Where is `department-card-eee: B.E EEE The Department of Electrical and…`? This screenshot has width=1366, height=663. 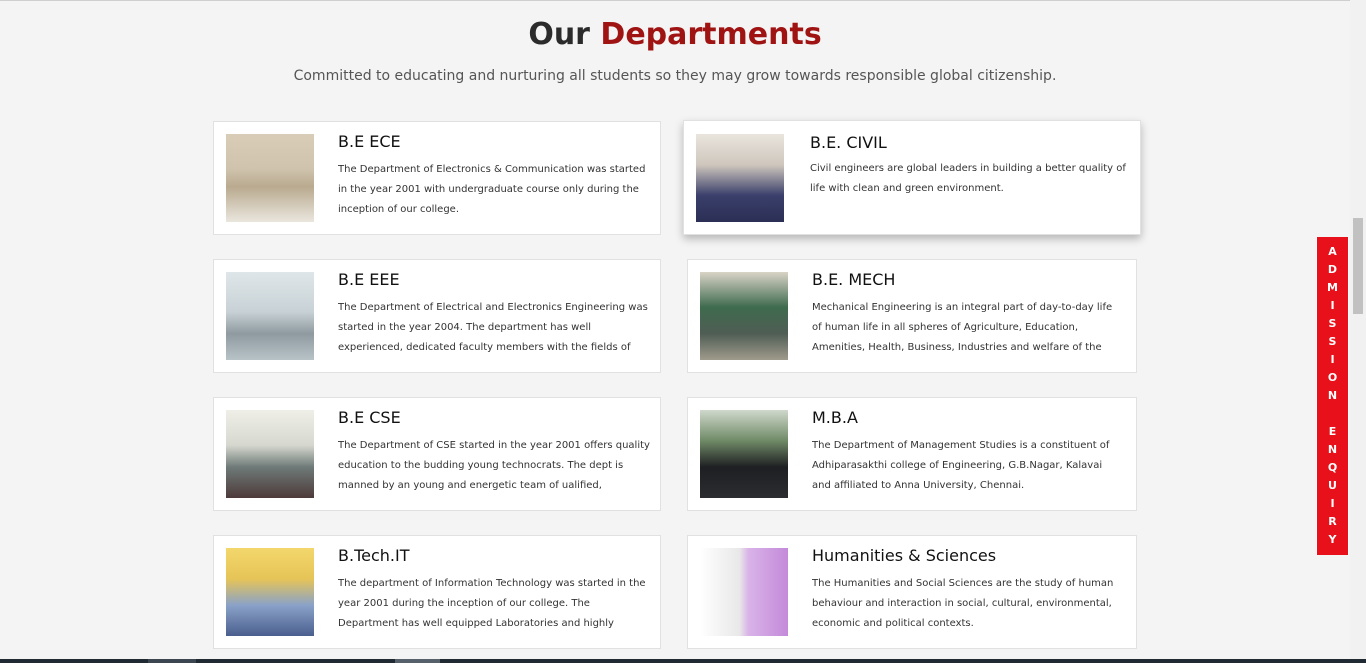 department-card-eee: B.E EEE The Department of Electrical and… is located at coordinates (437, 316).